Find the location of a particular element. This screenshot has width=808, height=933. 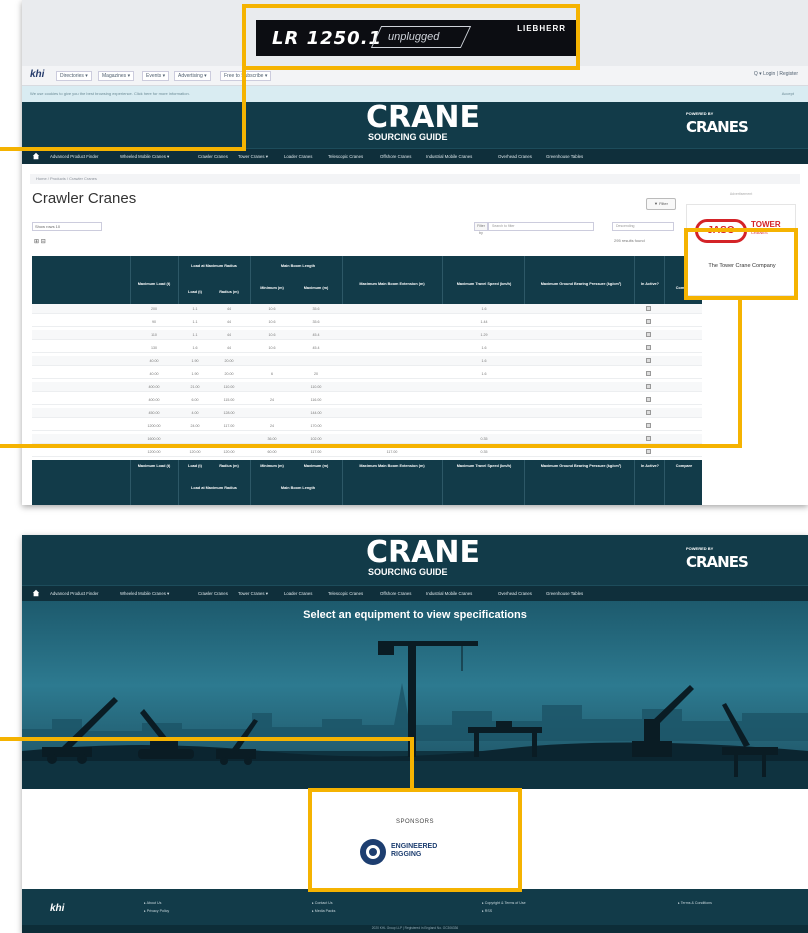

menu2-advanced-finder: Advanced Product Finder is located at coordinates (74, 593).